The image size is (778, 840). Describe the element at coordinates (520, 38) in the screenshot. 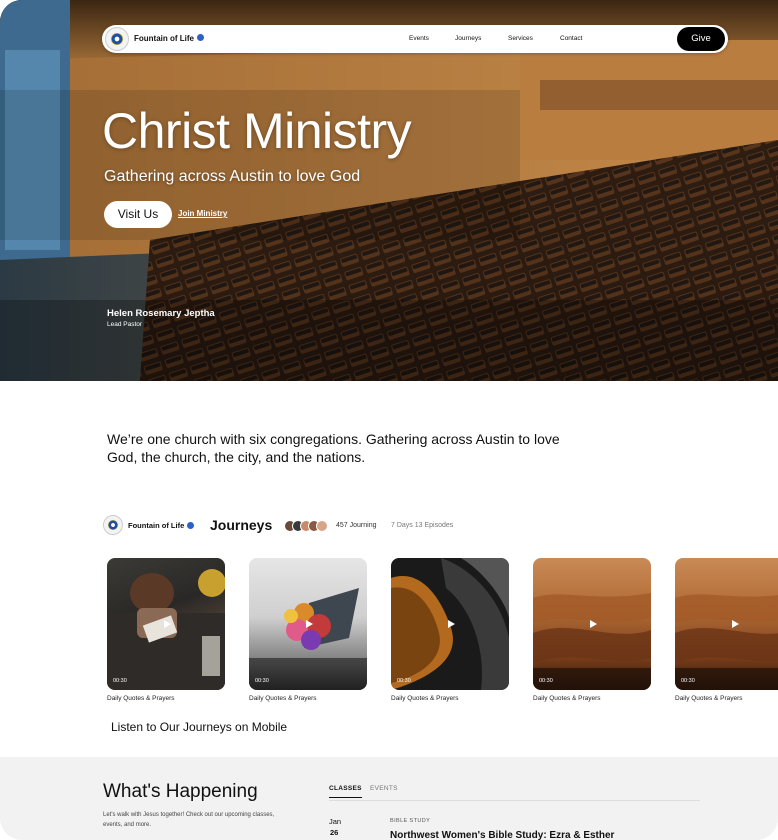

I see `nav-link-services: Services` at that location.